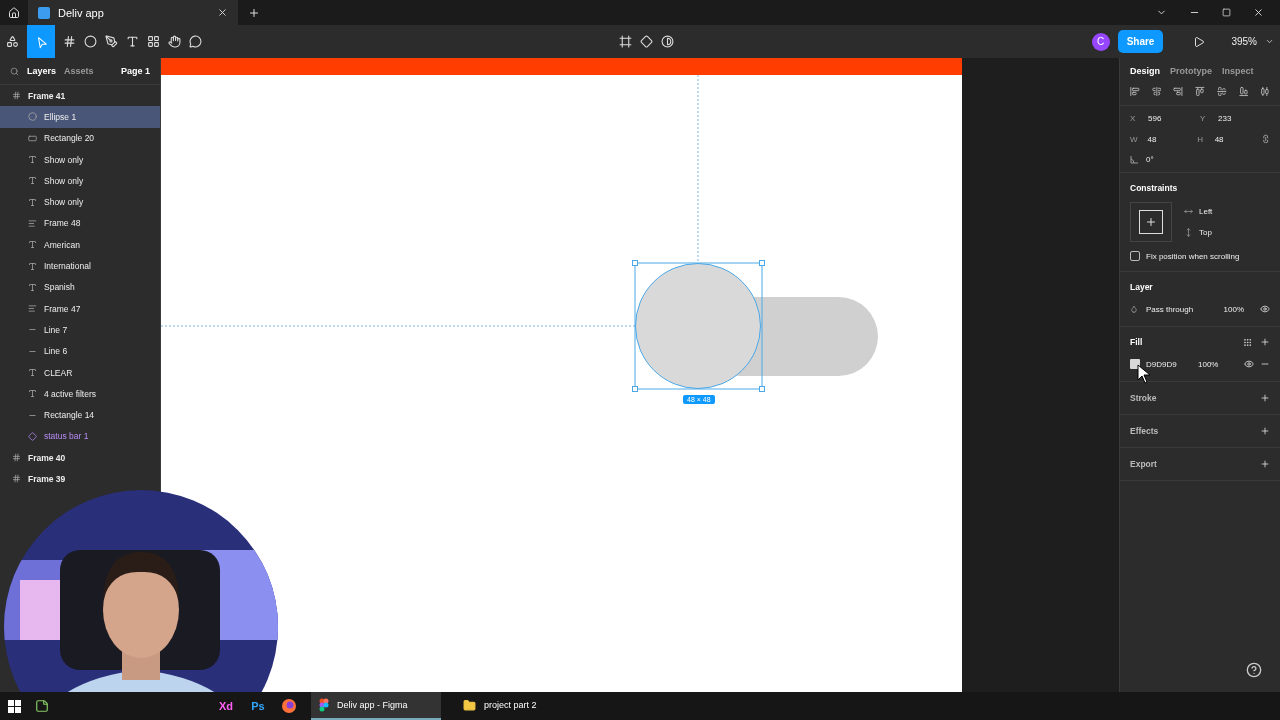 The height and width of the screenshot is (720, 1280). I want to click on layer-item: Line 7, so click(38, 330).